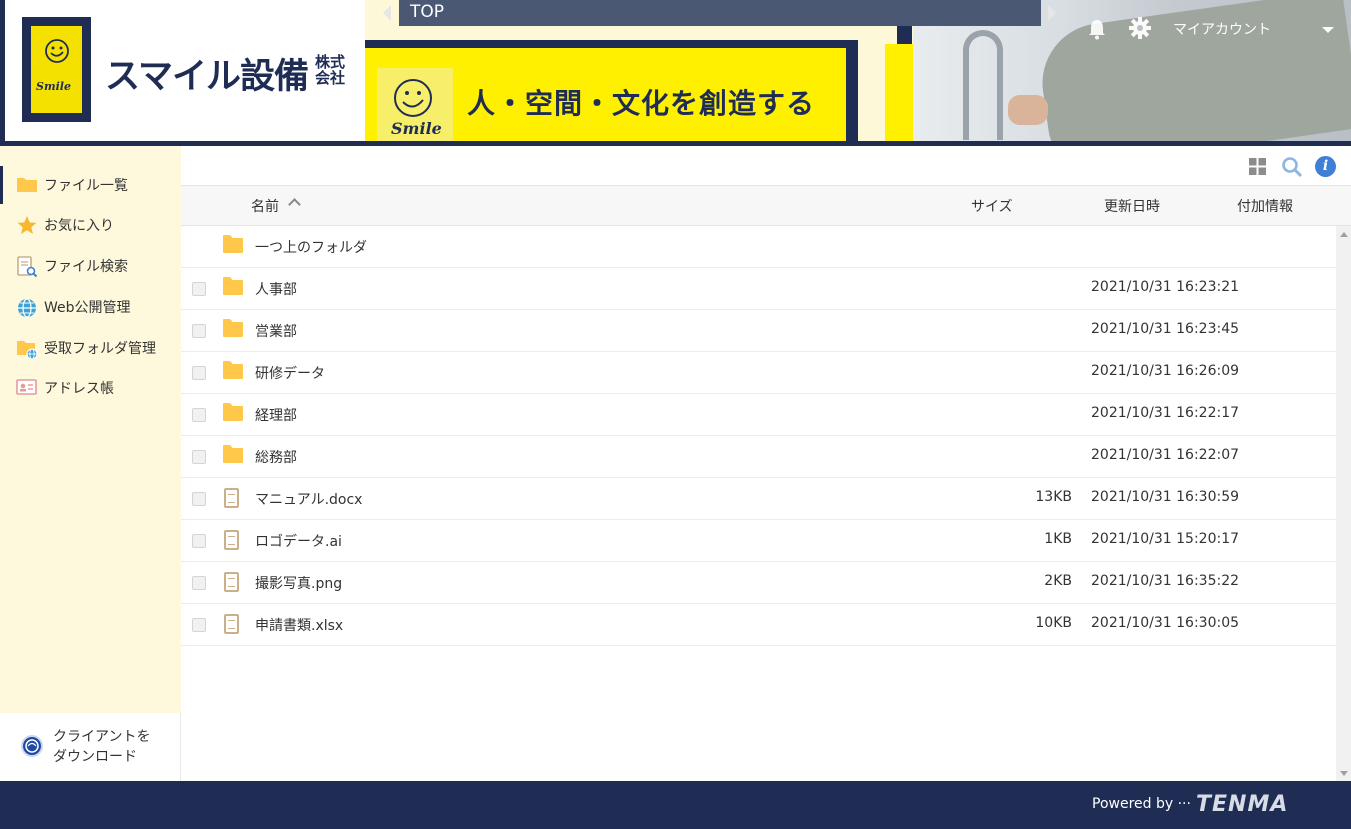 Image resolution: width=1351 pixels, height=829 pixels. I want to click on sidebar-item-file-list: ファイル一覧, so click(90, 185).